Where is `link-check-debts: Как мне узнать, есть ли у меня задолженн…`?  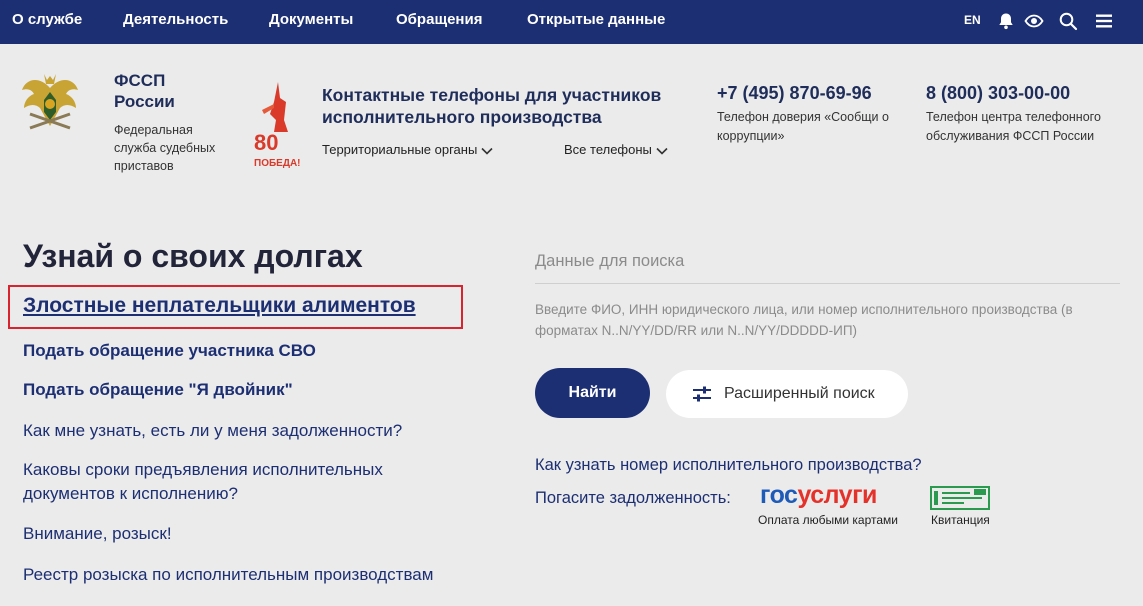 link-check-debts: Как мне узнать, есть ли у меня задолженн… is located at coordinates (212, 431).